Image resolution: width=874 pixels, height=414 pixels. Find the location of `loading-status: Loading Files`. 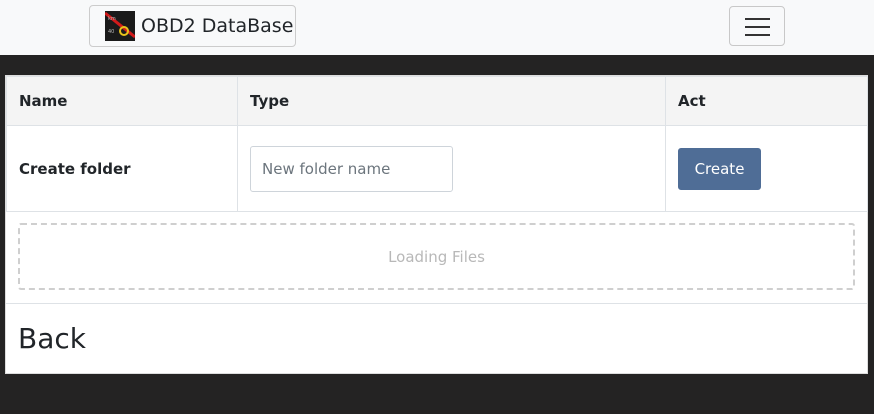

loading-status: Loading Files is located at coordinates (436, 256).